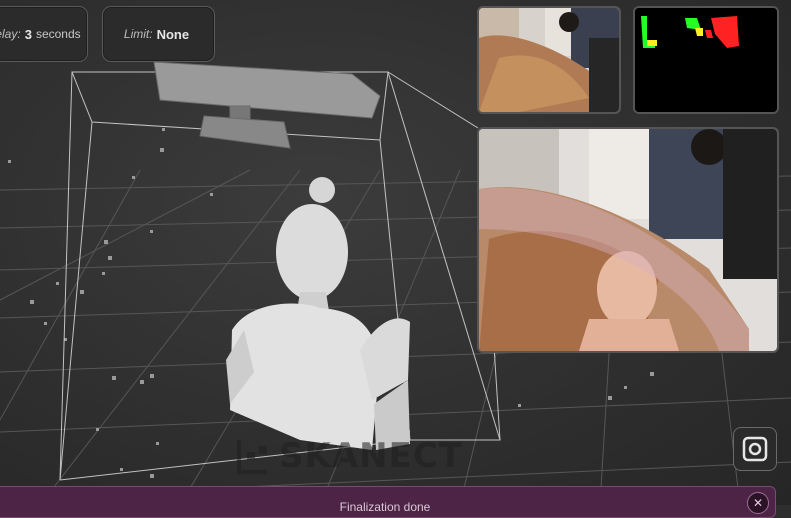 This screenshot has width=791, height=518. I want to click on delay-setting: elay: 3 seconds, so click(44, 34).